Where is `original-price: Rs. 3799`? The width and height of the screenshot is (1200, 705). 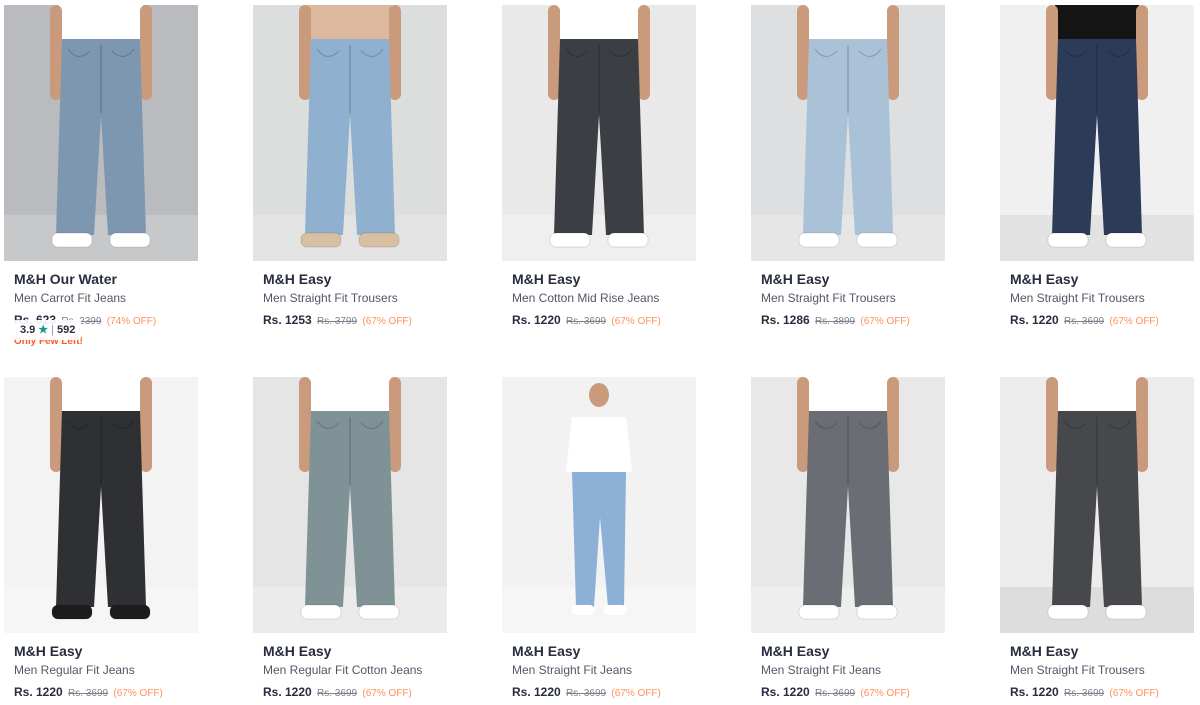
original-price: Rs. 3799 is located at coordinates (337, 321).